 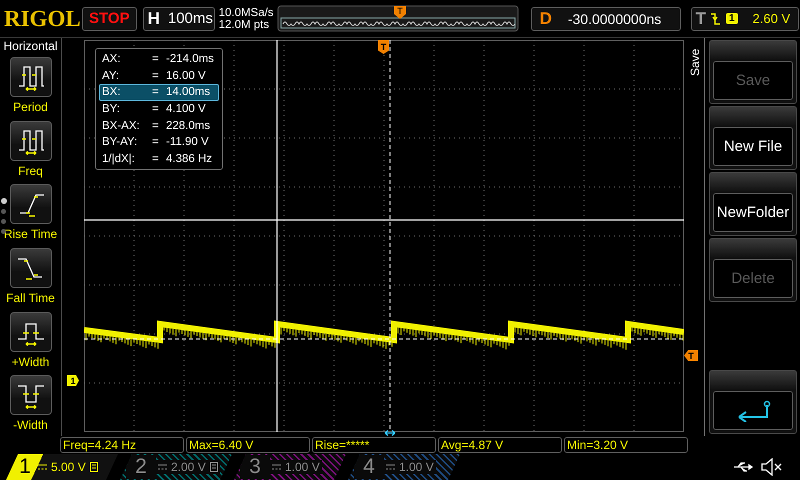 I want to click on readout-value: 14.00ms, so click(x=189, y=92).